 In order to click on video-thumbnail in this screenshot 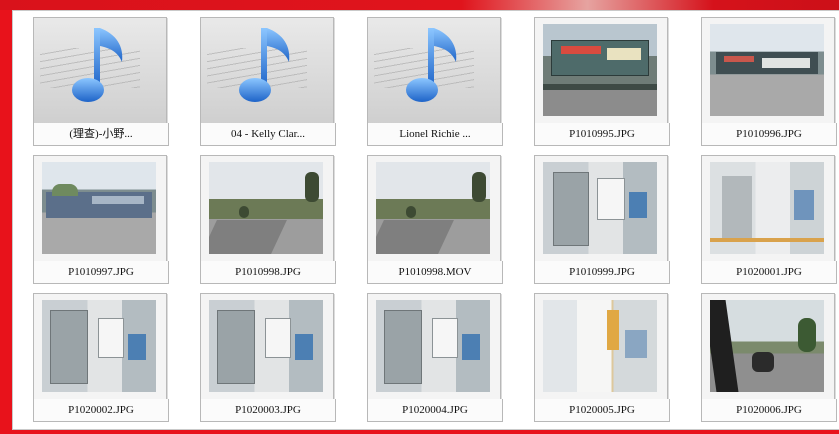, I will do `click(433, 208)`.